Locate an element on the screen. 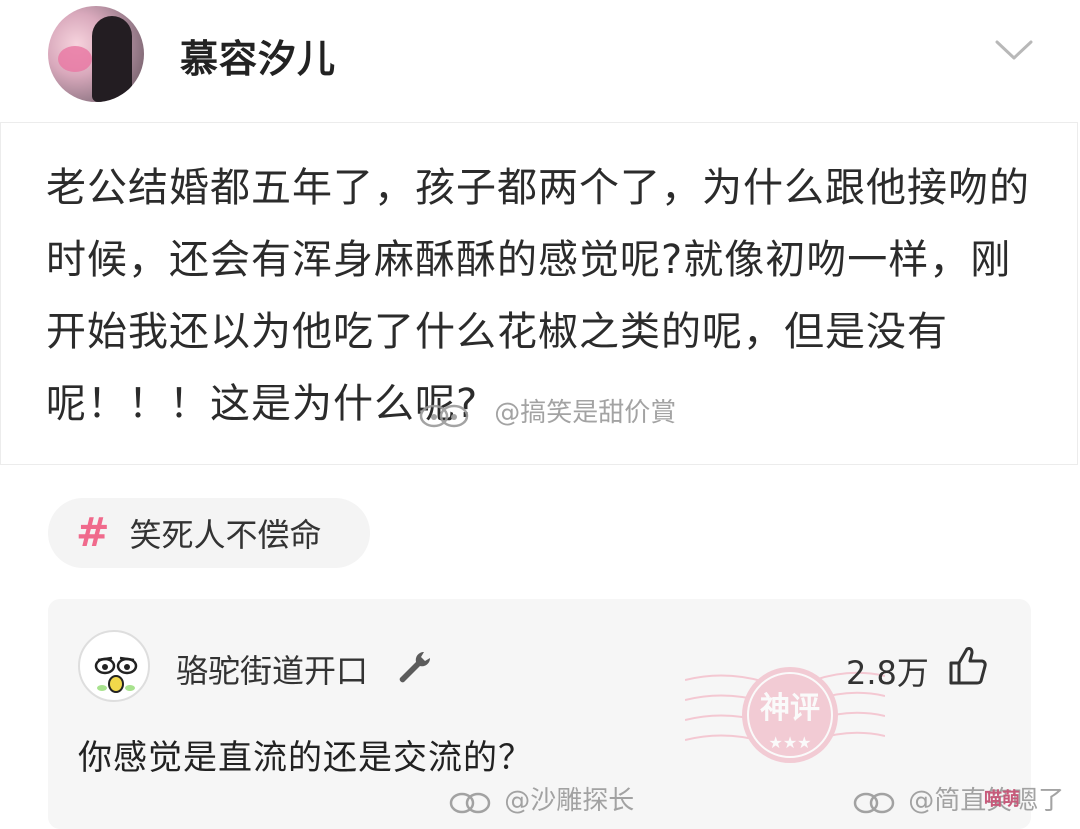 Image resolution: width=1080 pixels, height=829 pixels. wrench-icon is located at coordinates (415, 667).